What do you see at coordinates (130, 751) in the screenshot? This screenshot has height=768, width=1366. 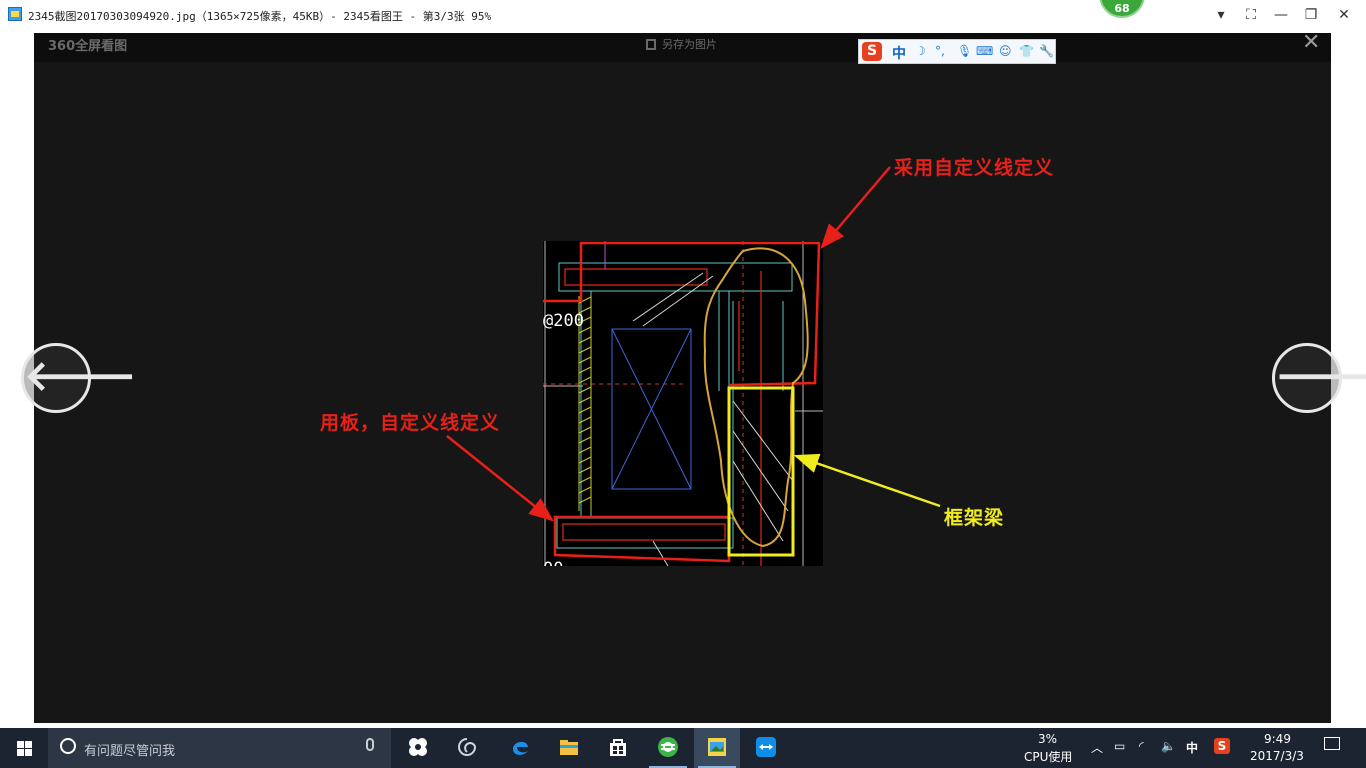 I see `search-placeholder: 有问题尽管问我` at bounding box center [130, 751].